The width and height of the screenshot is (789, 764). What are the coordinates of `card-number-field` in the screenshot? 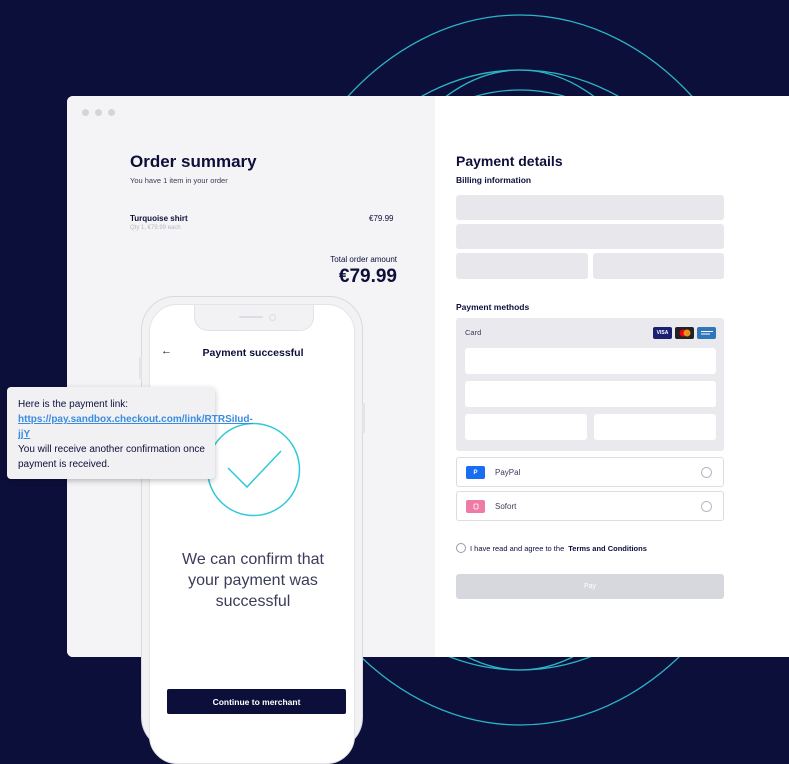 It's located at (590, 361).